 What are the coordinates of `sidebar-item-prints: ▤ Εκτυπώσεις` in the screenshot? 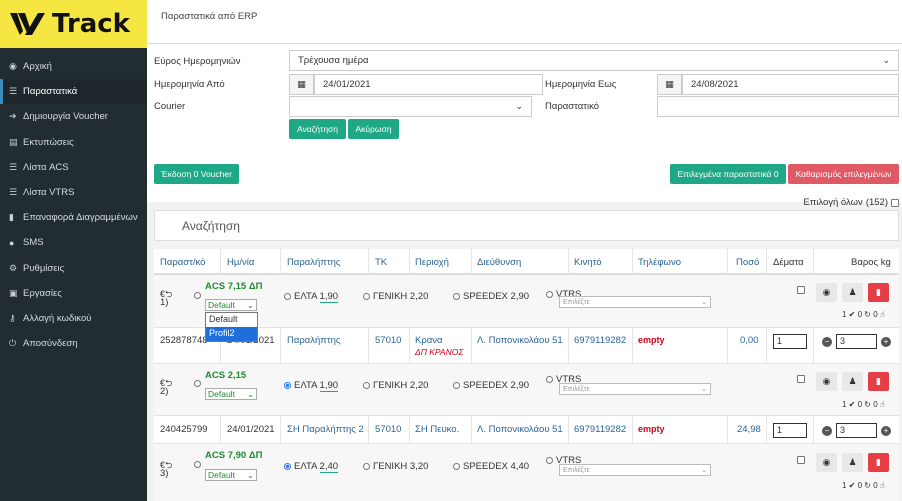 It's located at (73, 142).